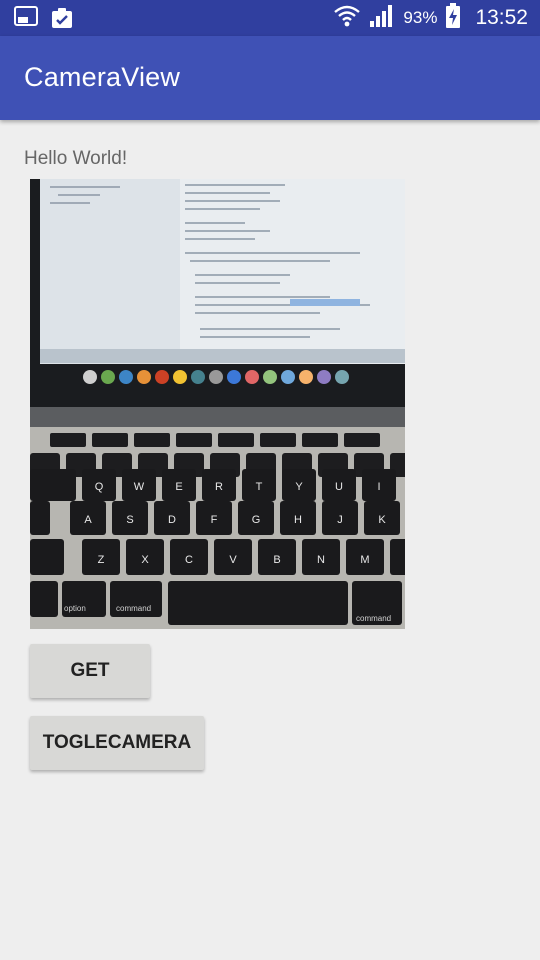 The height and width of the screenshot is (960, 540). Describe the element at coordinates (339, 487) in the screenshot. I see `svg-text: U` at that location.